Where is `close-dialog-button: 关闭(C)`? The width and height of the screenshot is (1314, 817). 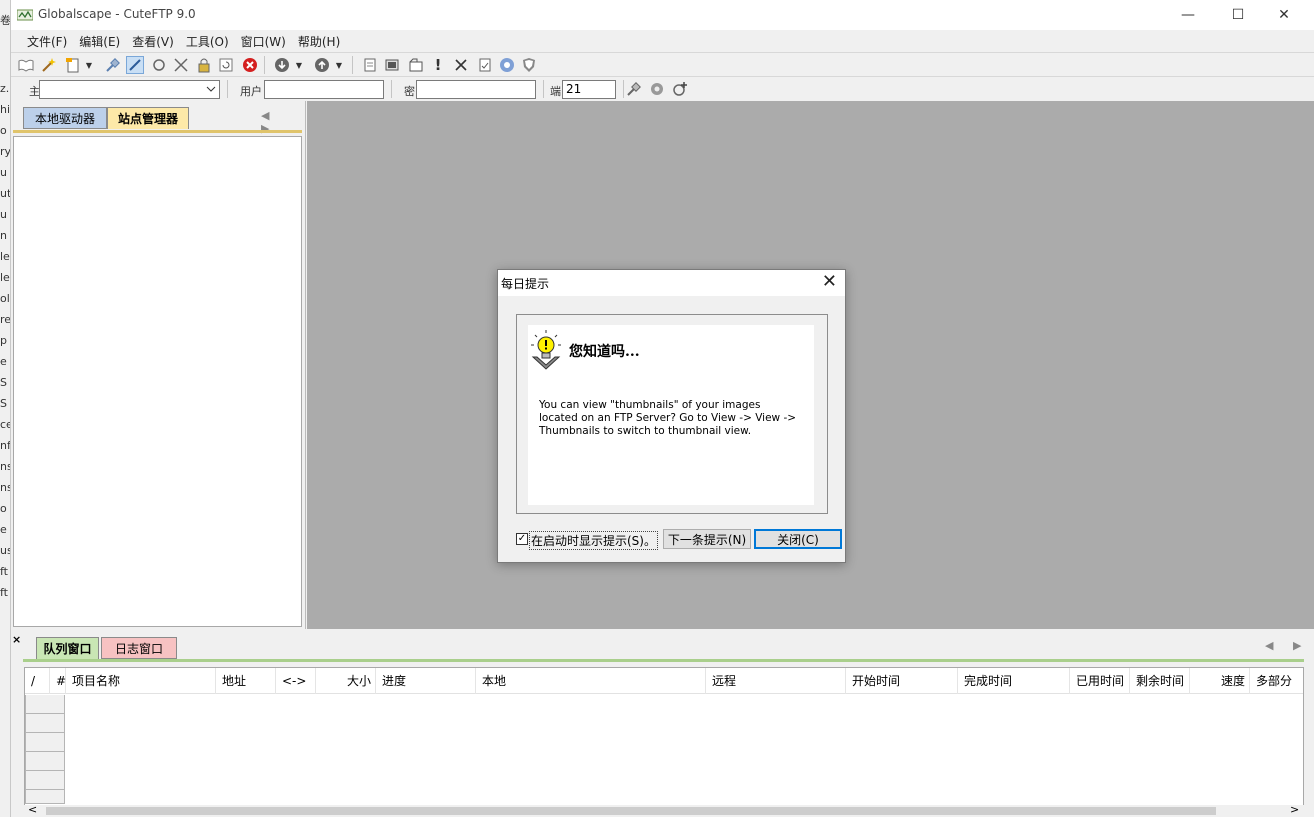
close-dialog-button: 关闭(C) is located at coordinates (798, 539).